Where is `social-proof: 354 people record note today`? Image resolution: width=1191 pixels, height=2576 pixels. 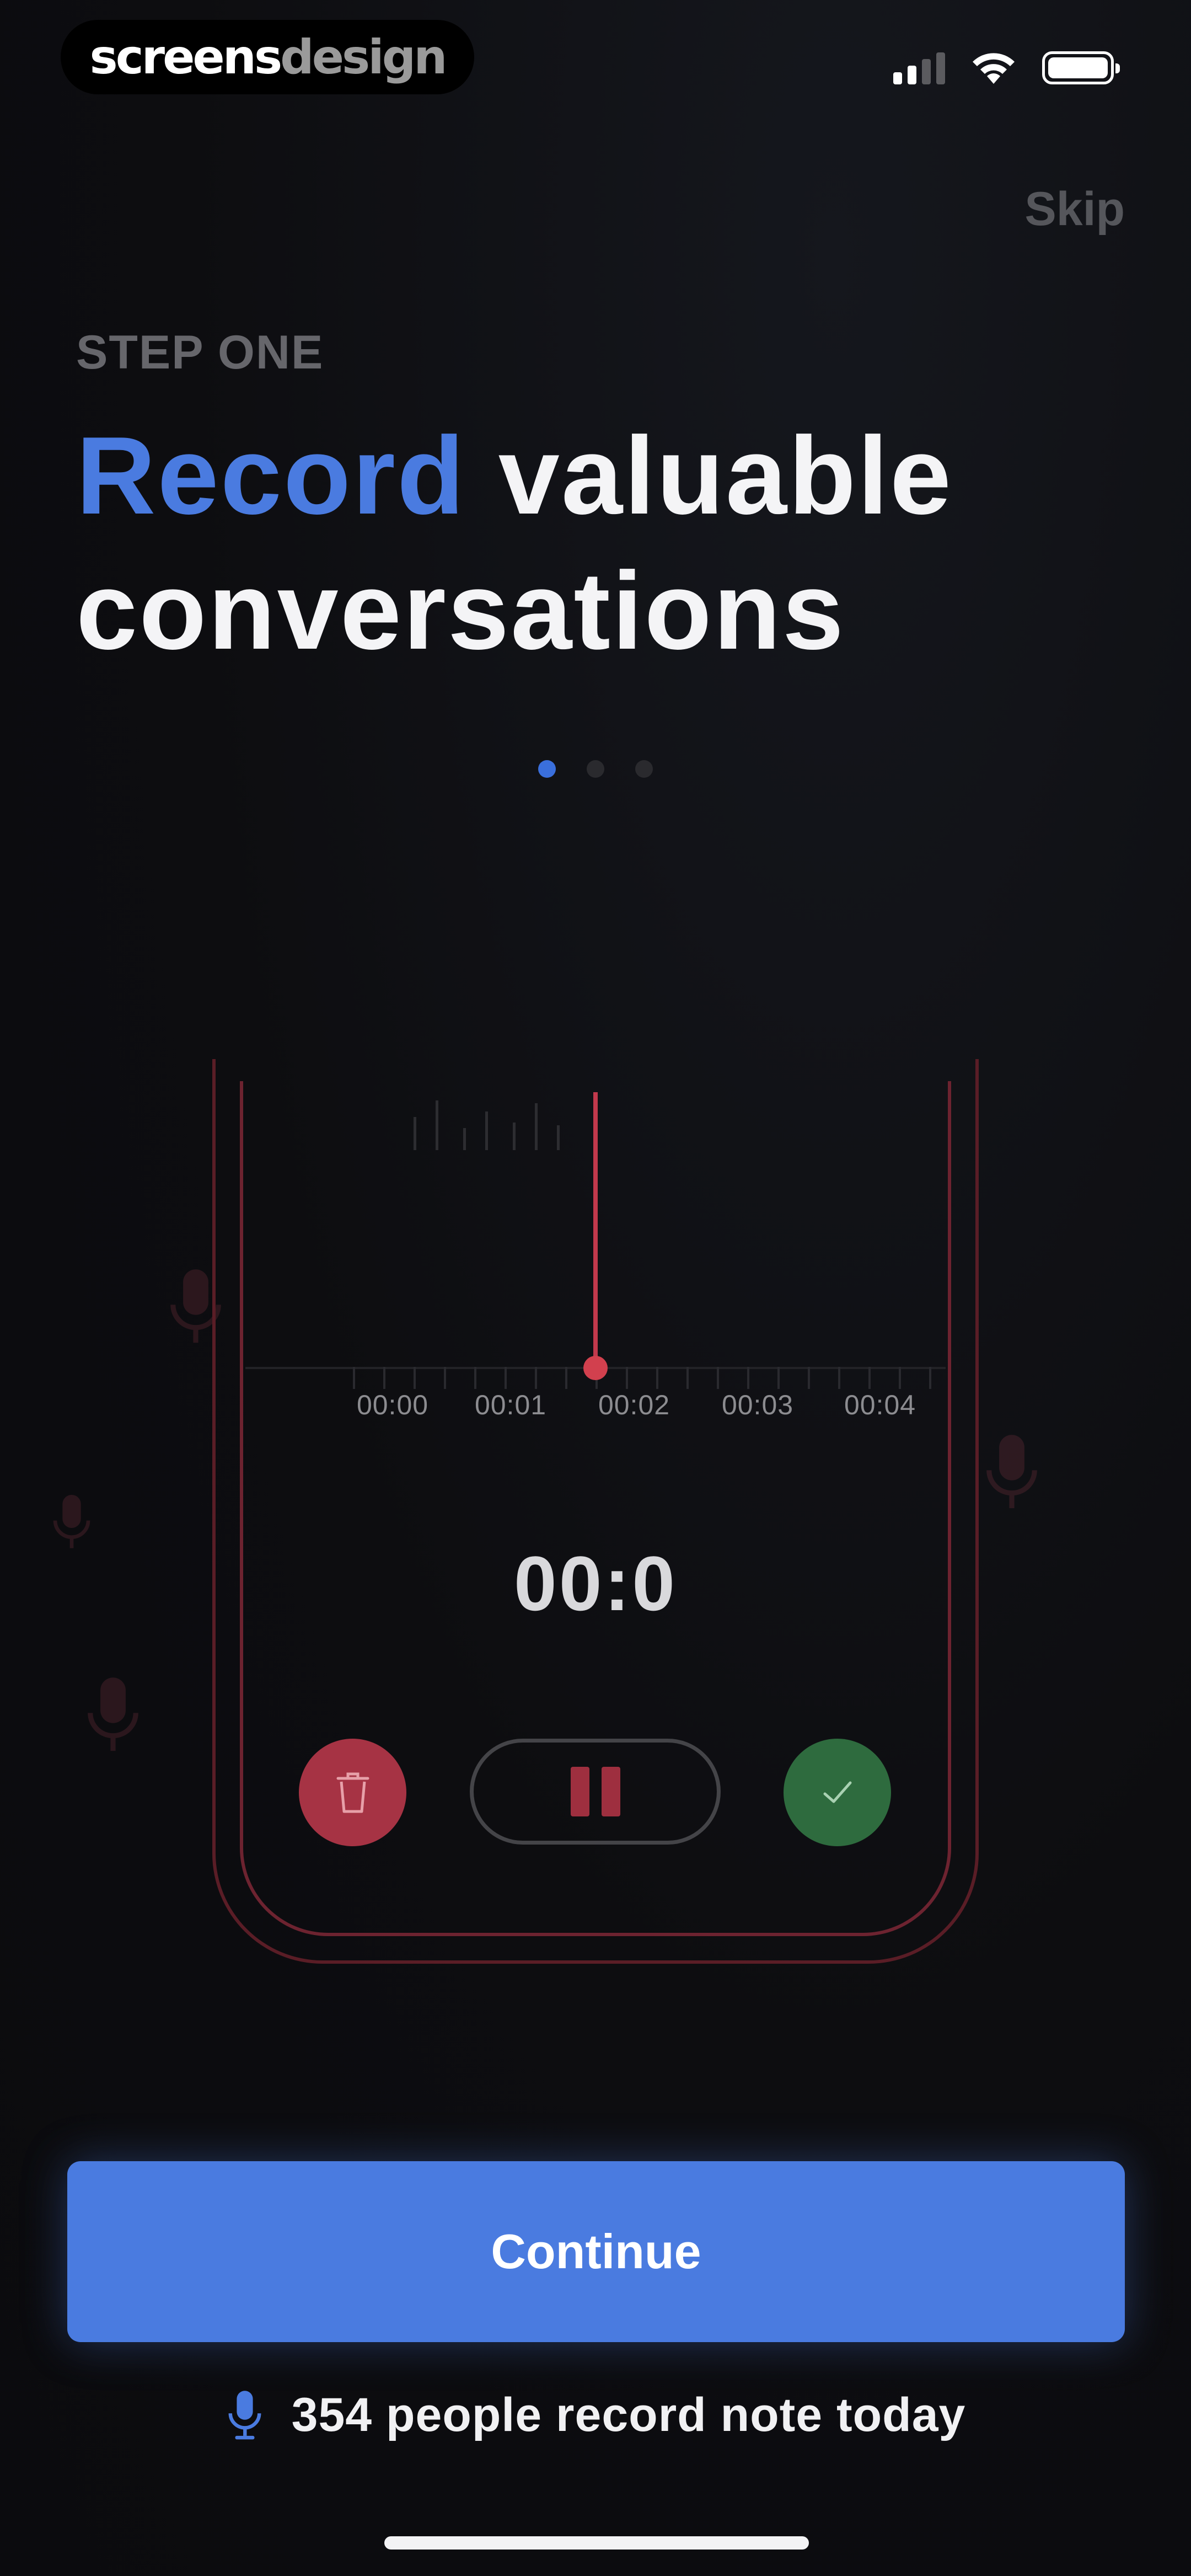
social-proof: 354 people record note today is located at coordinates (595, 2415).